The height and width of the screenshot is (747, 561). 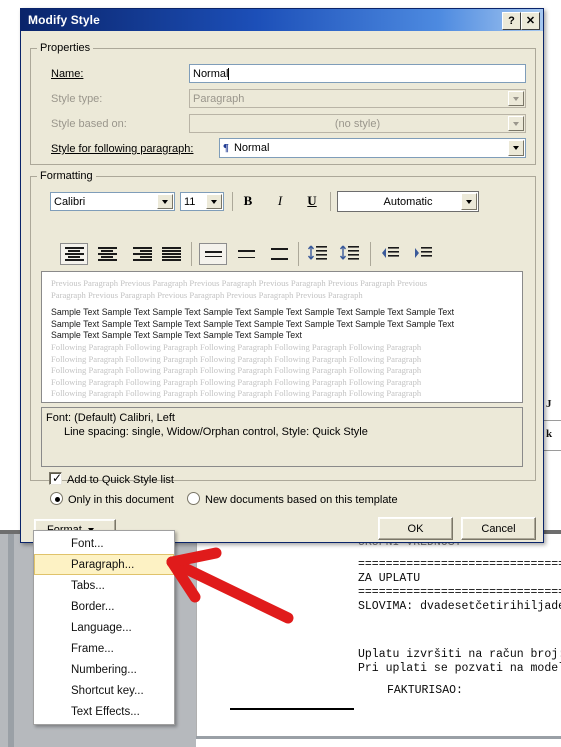 What do you see at coordinates (280, 201) in the screenshot?
I see `italic-button: I` at bounding box center [280, 201].